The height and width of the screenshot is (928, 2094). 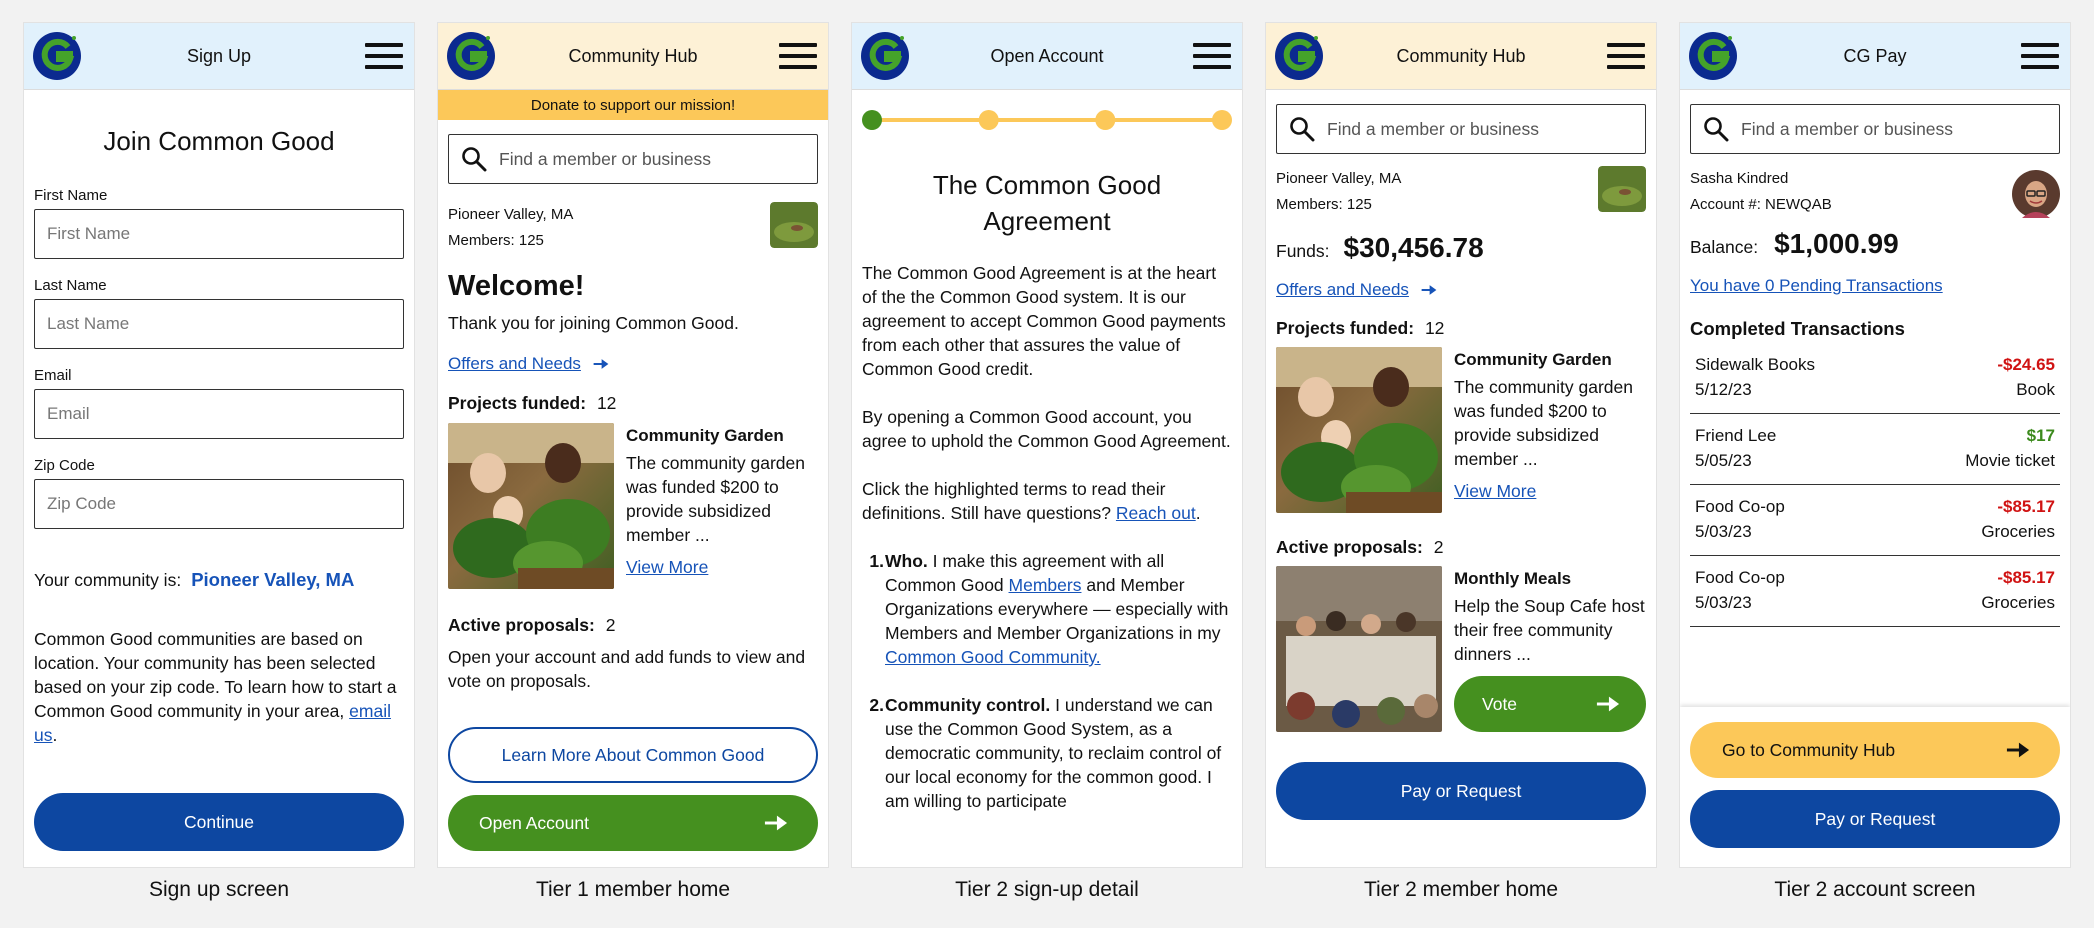 I want to click on transaction-row: Friend Lee 5/05/23 $17 Movie ticket, so click(x=1875, y=449).